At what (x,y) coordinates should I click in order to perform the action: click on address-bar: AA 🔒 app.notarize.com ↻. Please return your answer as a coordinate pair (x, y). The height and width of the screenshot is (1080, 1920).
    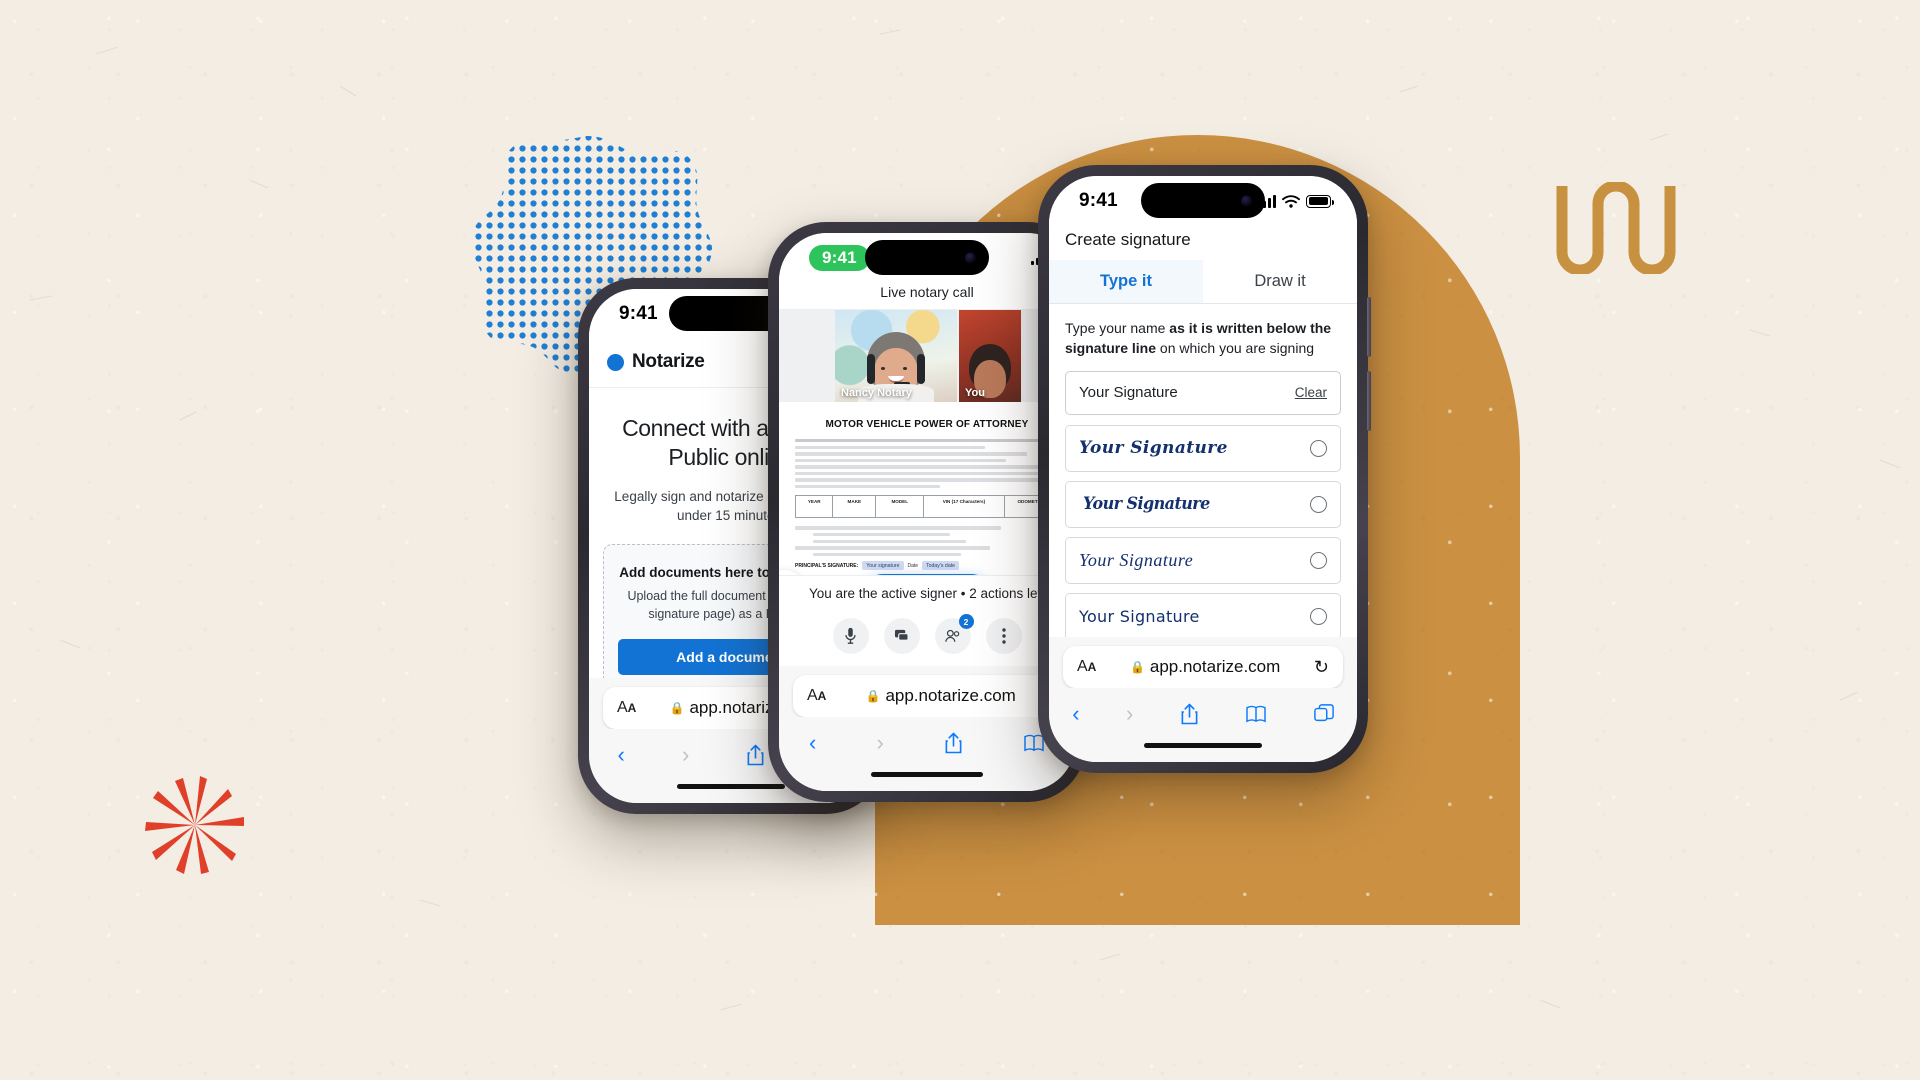
    Looking at the image, I should click on (1203, 667).